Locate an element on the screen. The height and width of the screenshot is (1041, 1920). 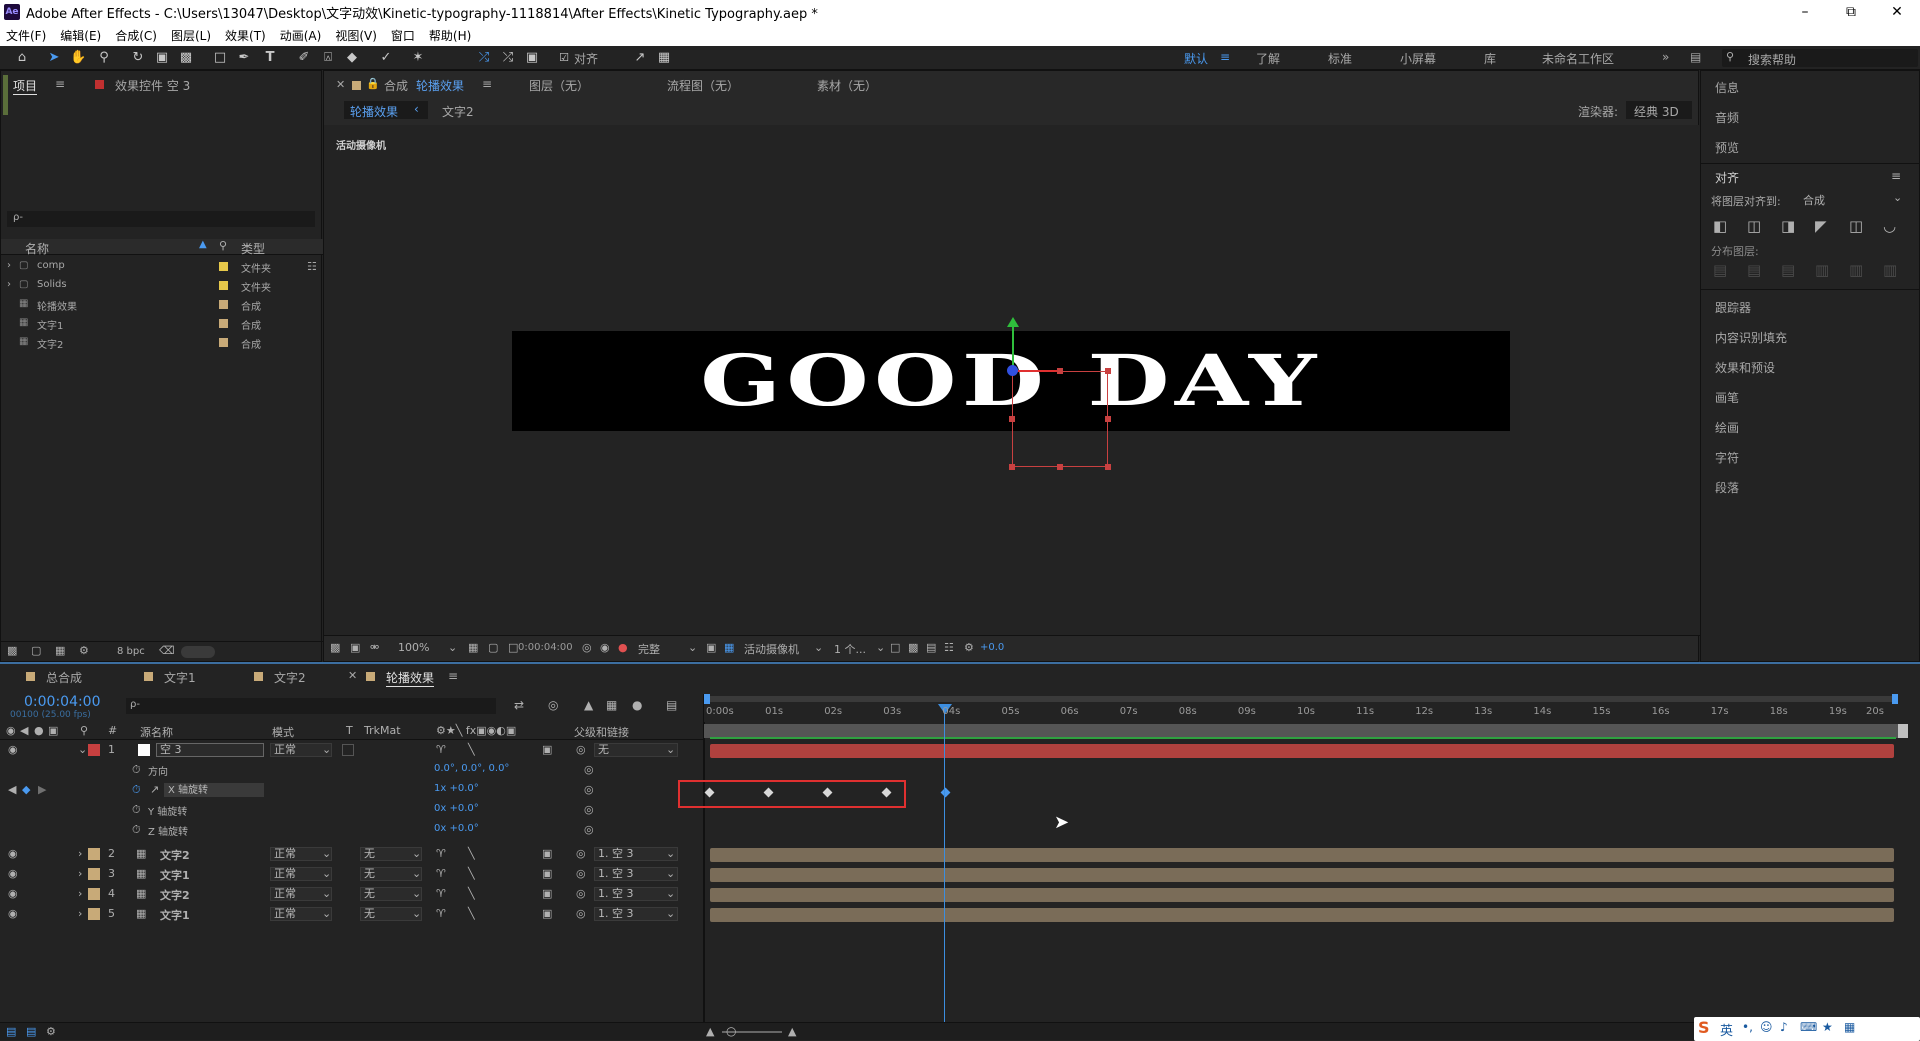
skin-icon: ★ is located at coordinates (1827, 1027).